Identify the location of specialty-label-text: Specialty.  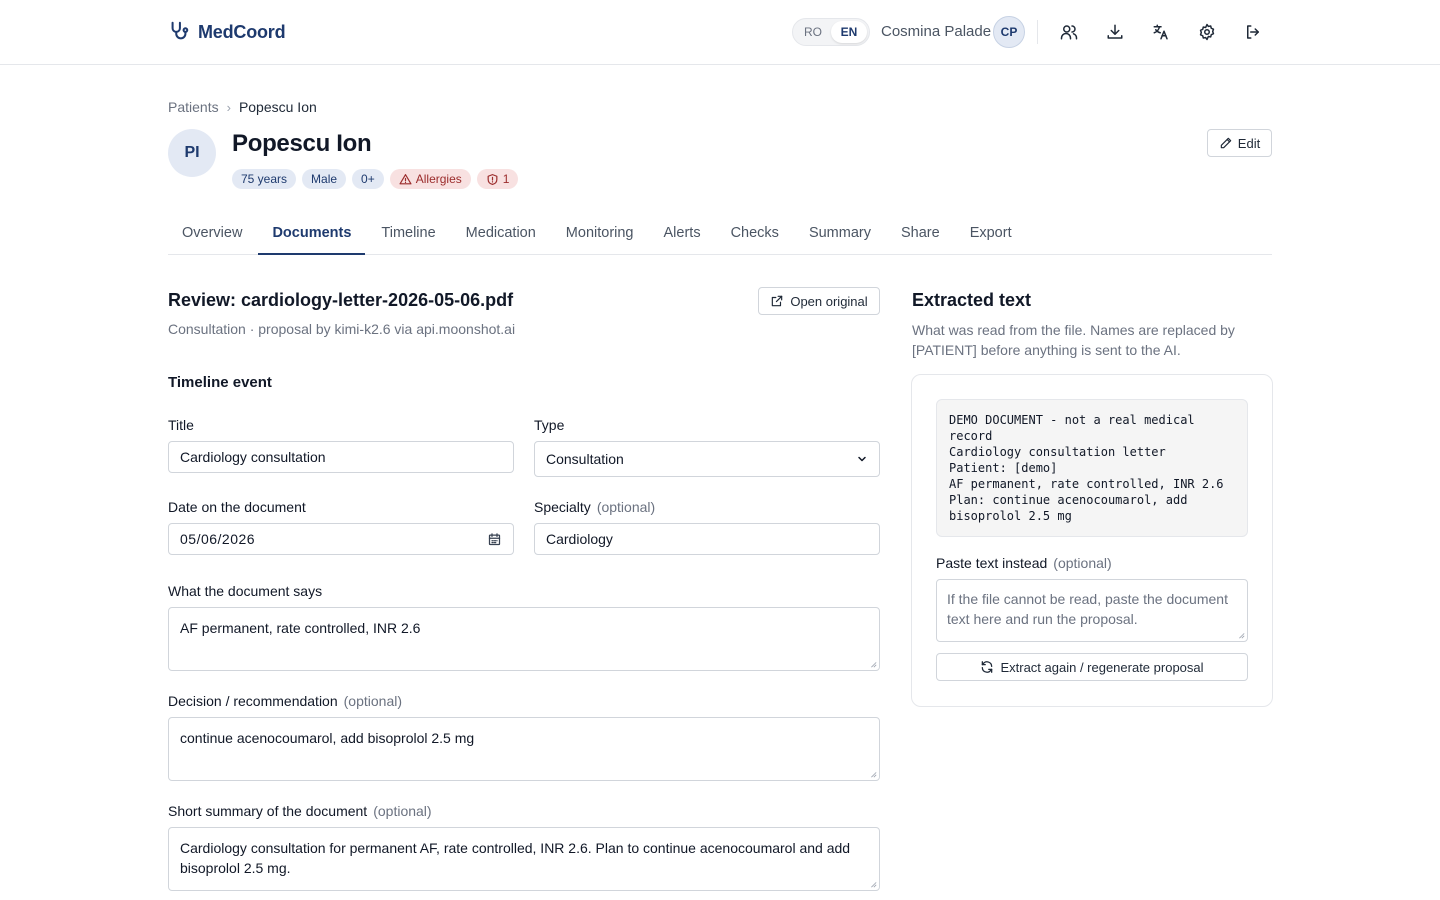
(562, 507).